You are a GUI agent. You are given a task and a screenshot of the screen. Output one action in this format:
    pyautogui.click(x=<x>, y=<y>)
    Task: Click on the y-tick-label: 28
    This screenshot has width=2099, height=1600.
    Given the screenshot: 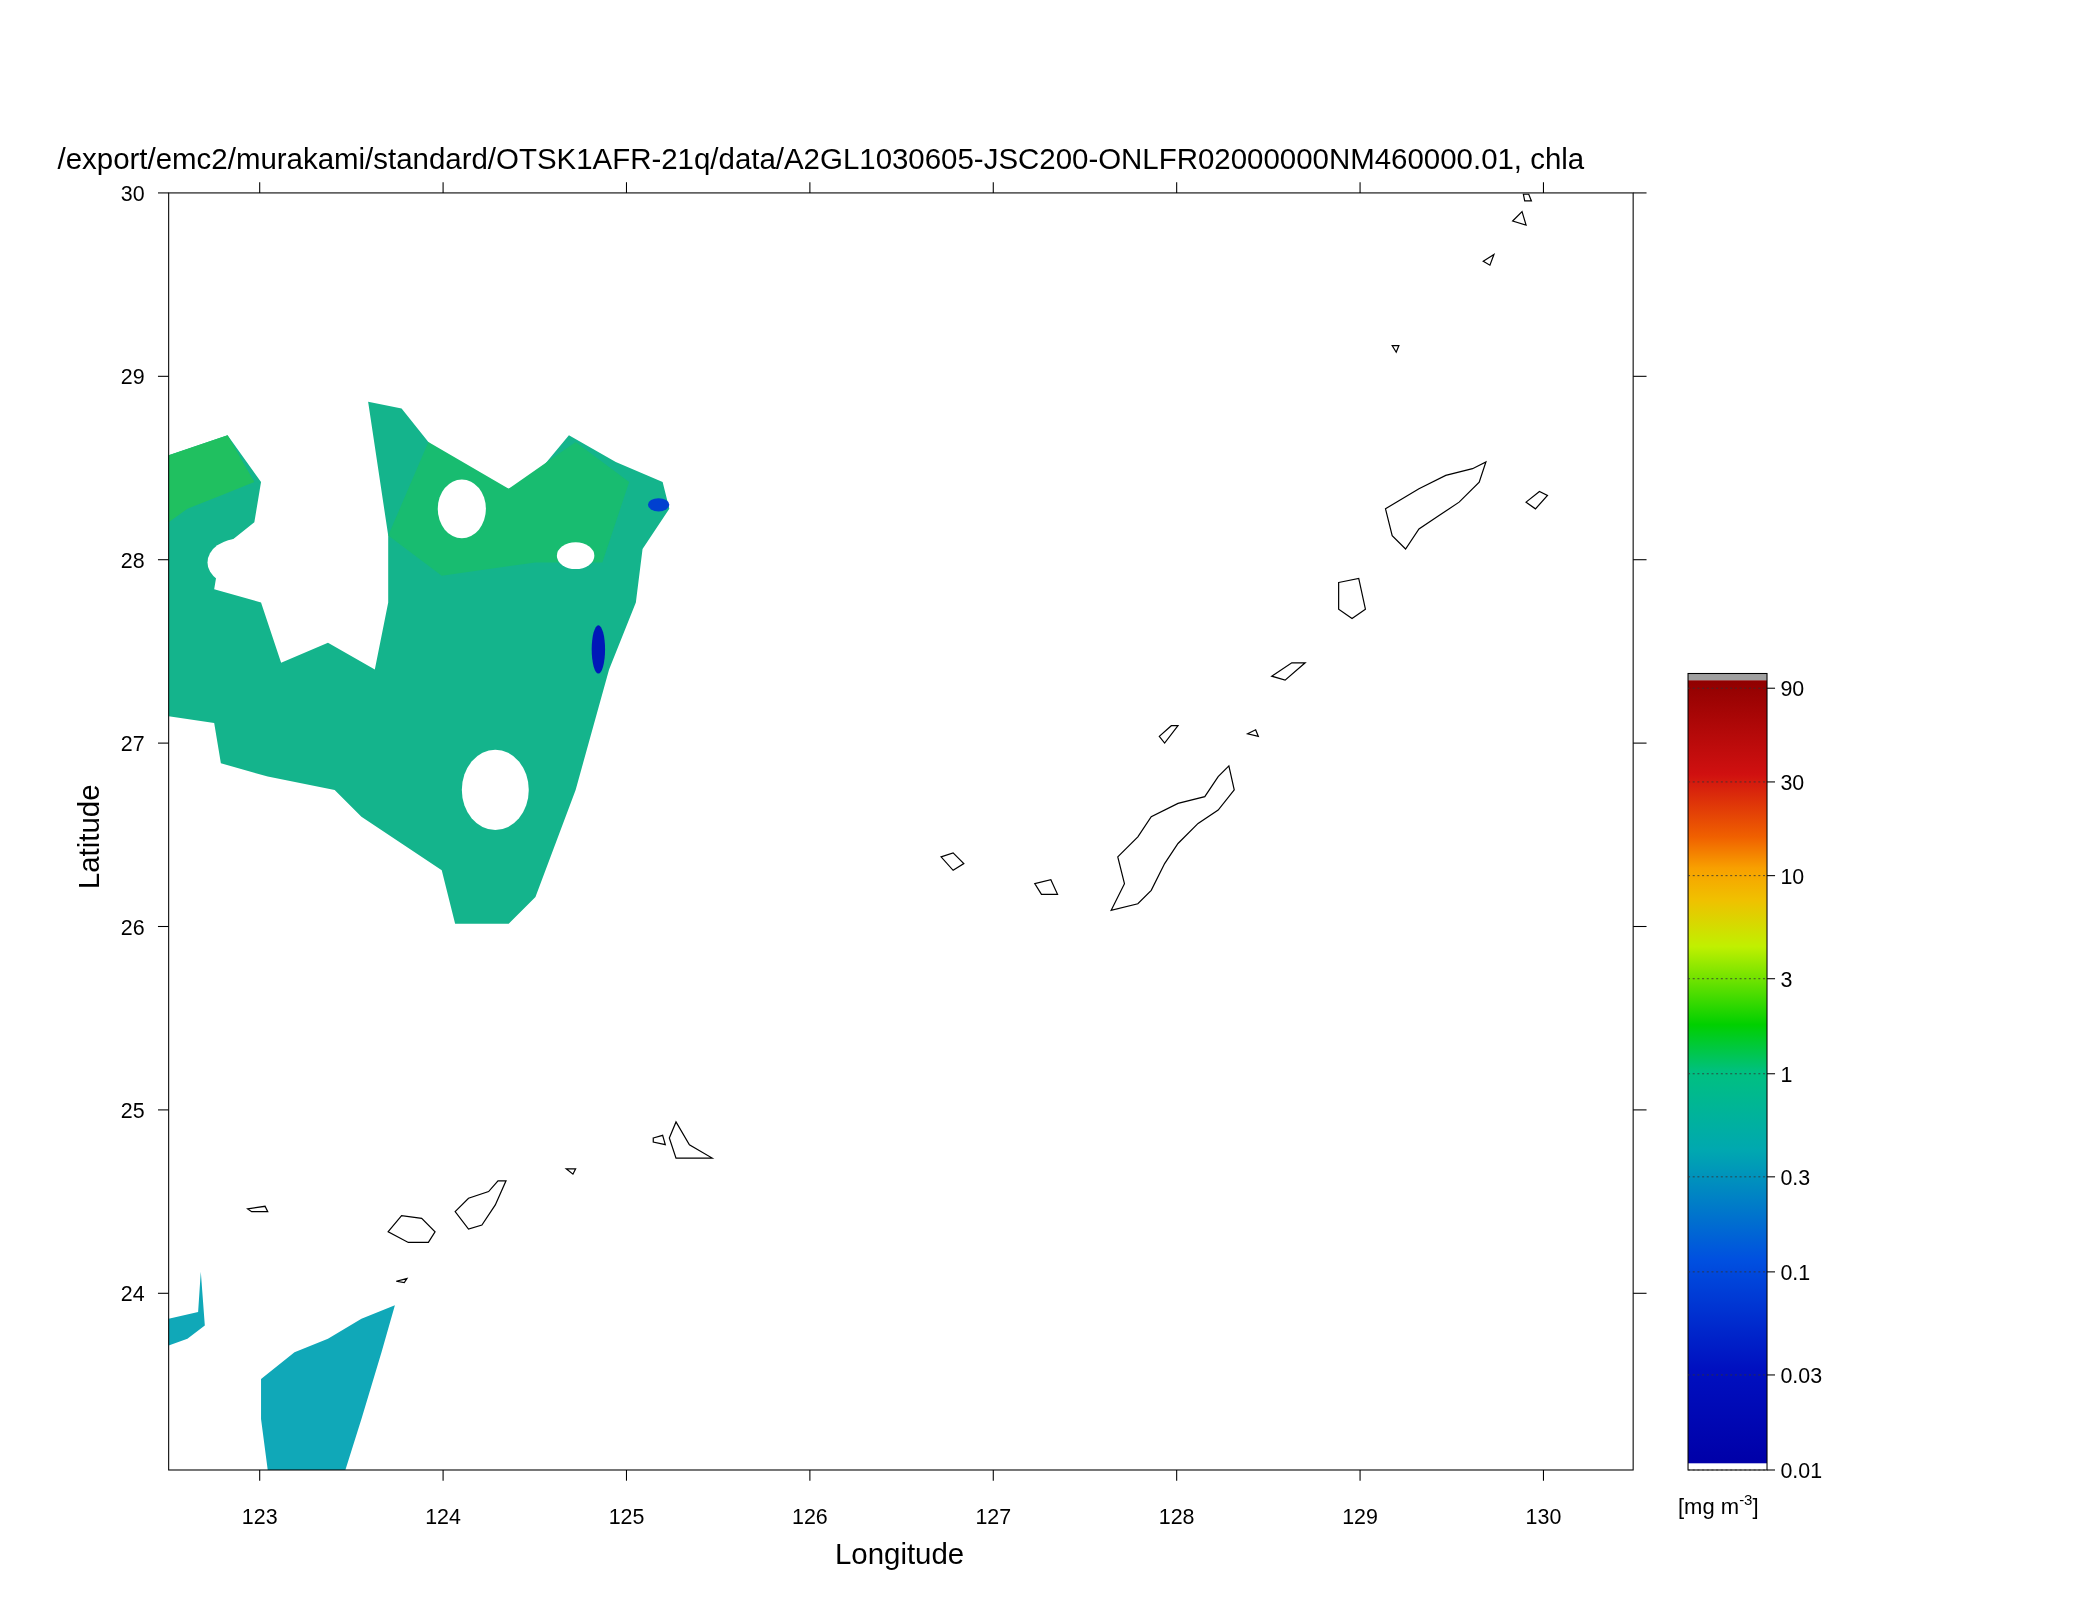 What is the action you would take?
    pyautogui.click(x=132, y=560)
    